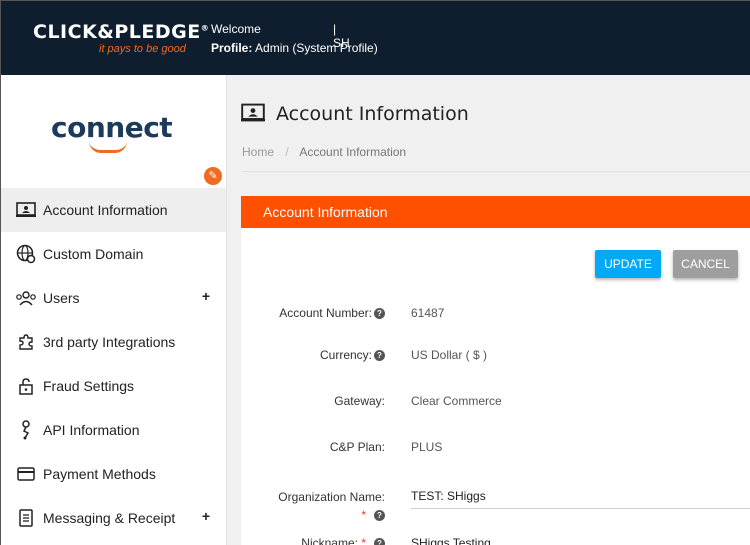  Describe the element at coordinates (93, 254) in the screenshot. I see `sidebar-item-label: Custom Domain` at that location.